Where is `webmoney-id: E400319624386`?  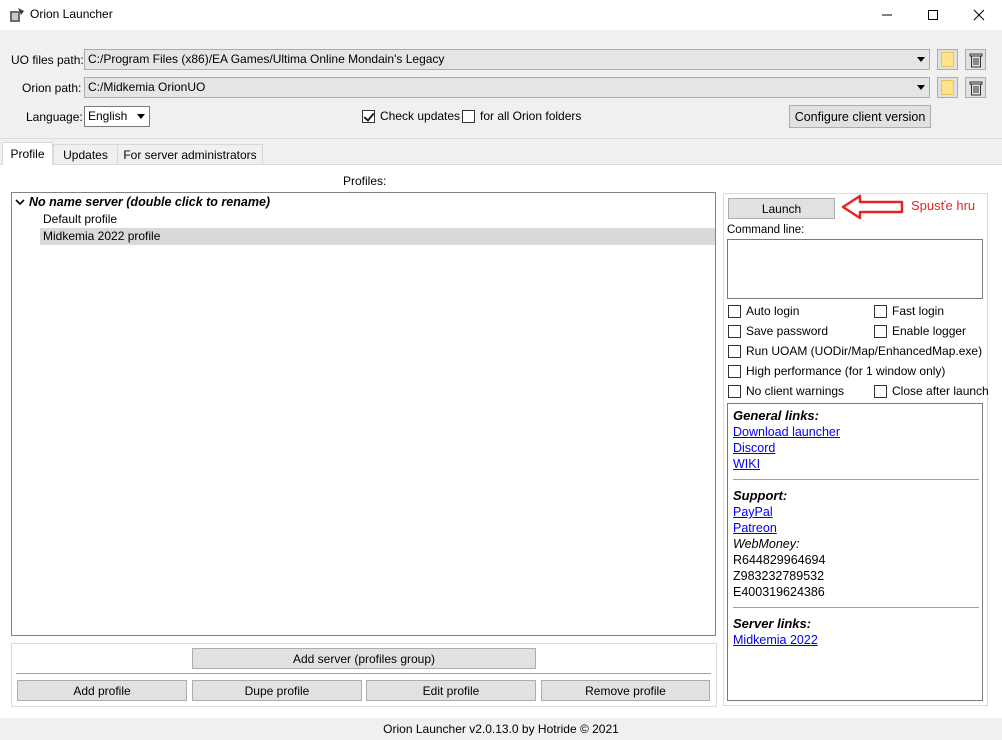
webmoney-id: E400319624386 is located at coordinates (779, 592).